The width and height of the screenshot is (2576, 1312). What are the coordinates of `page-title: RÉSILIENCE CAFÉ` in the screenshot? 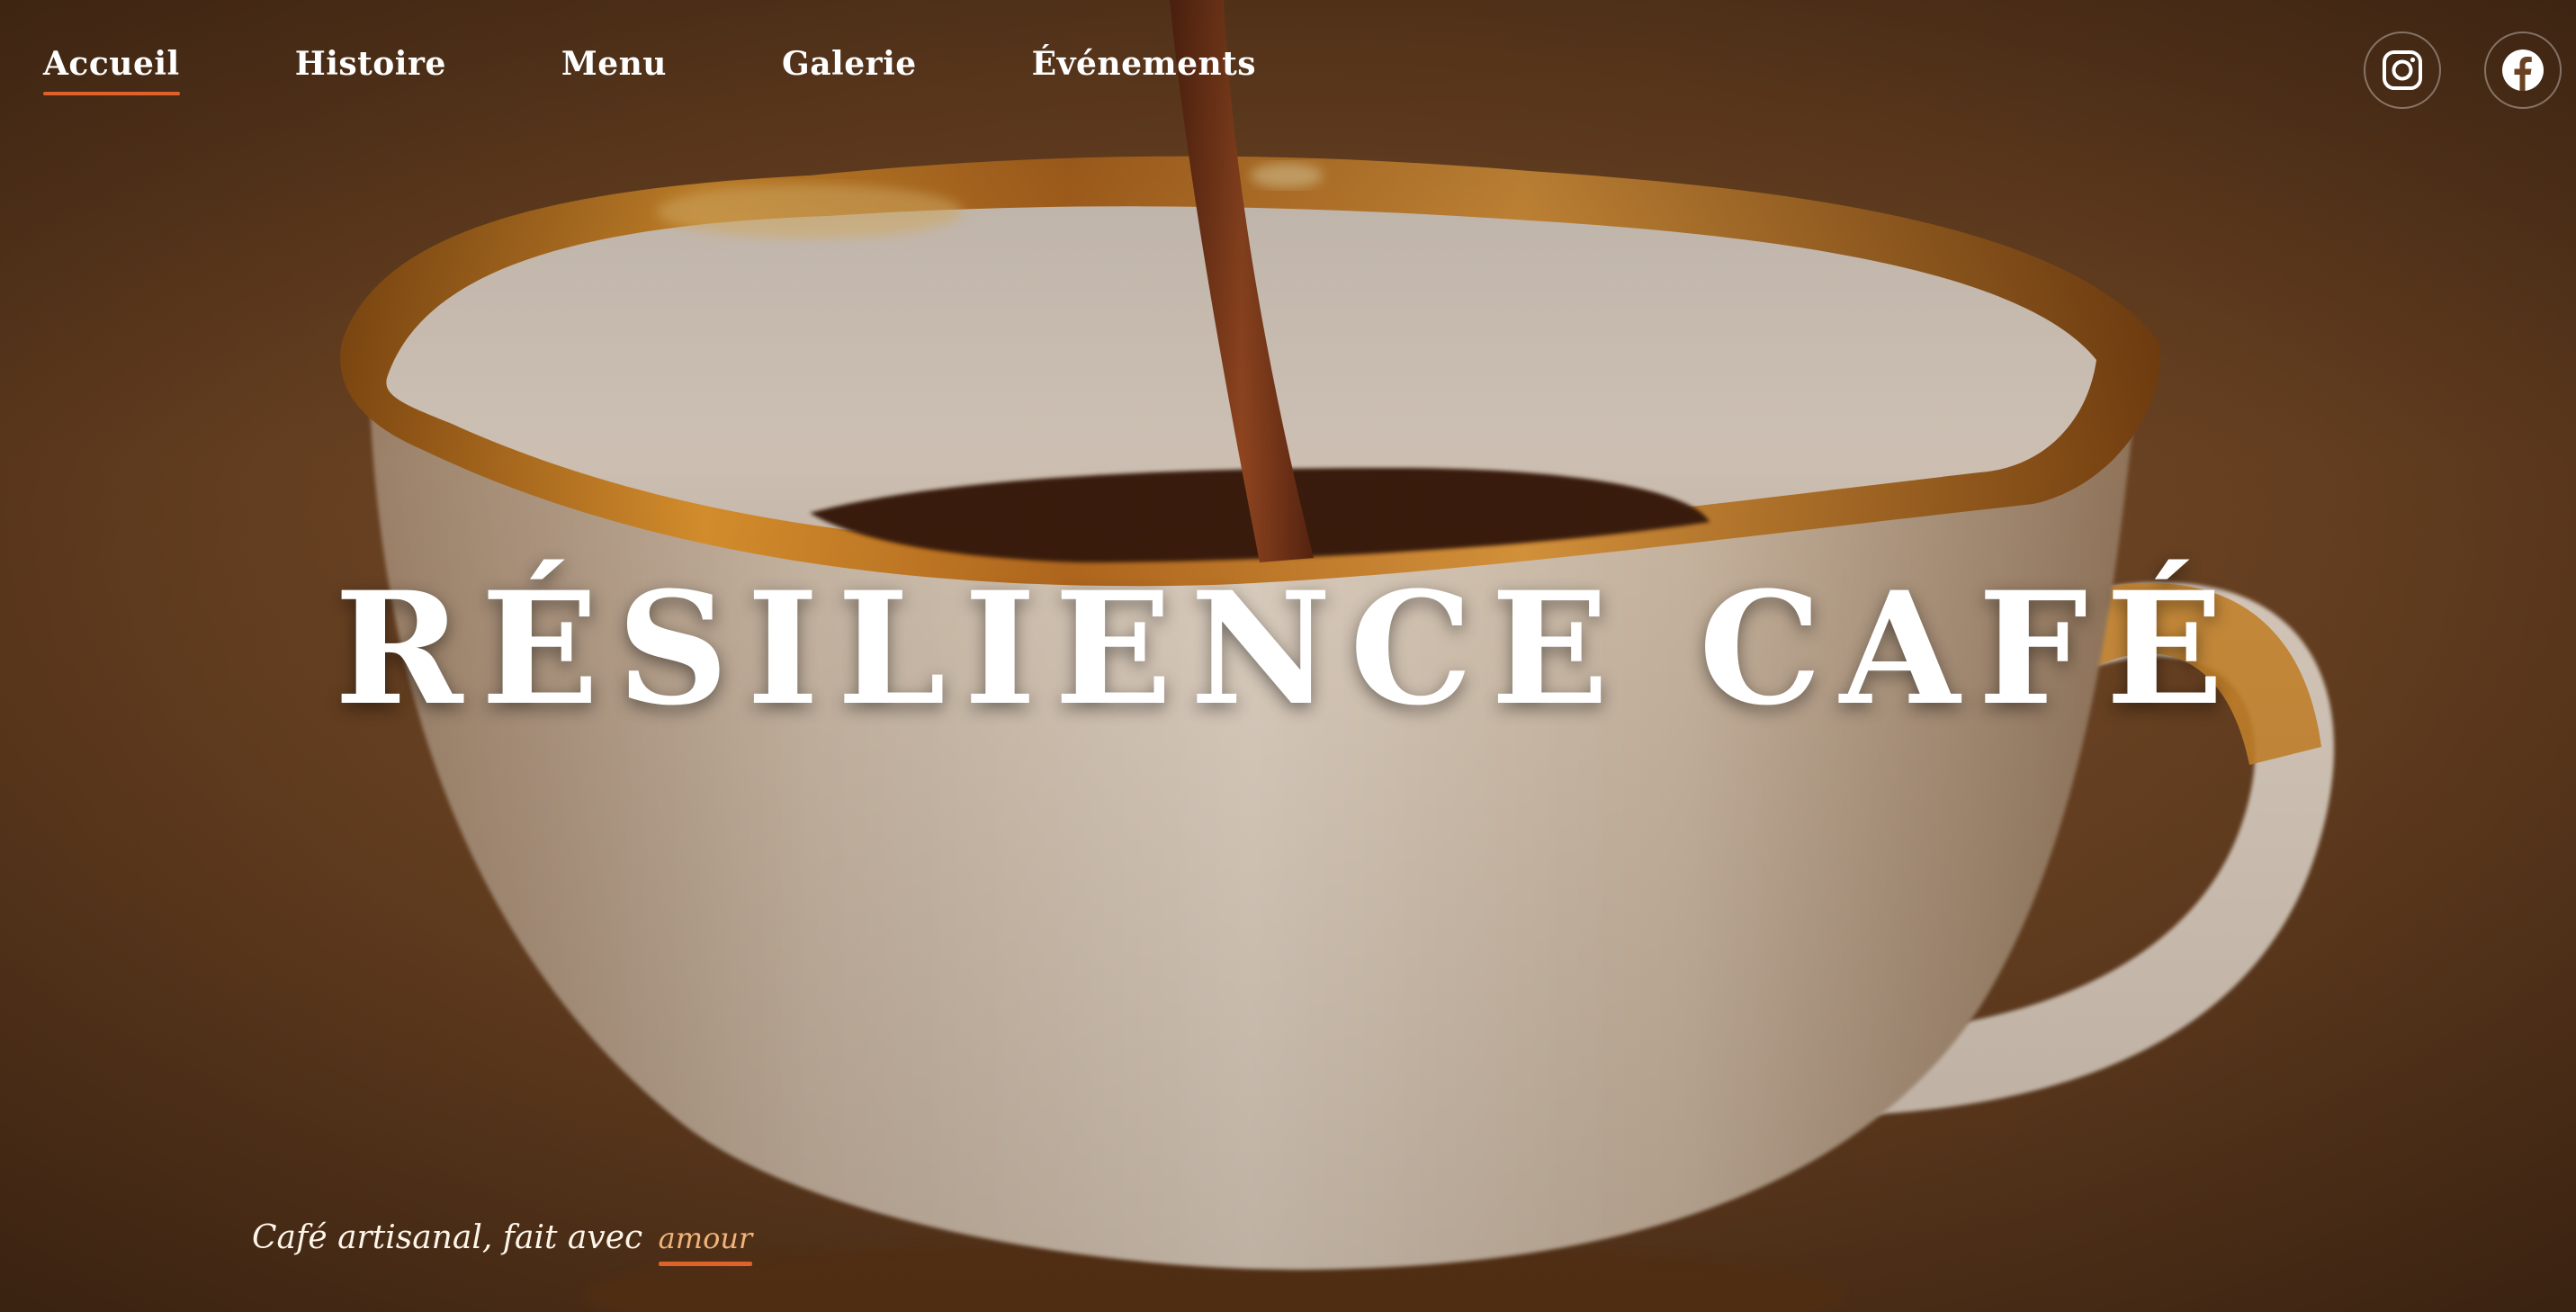 It's located at (1288, 648).